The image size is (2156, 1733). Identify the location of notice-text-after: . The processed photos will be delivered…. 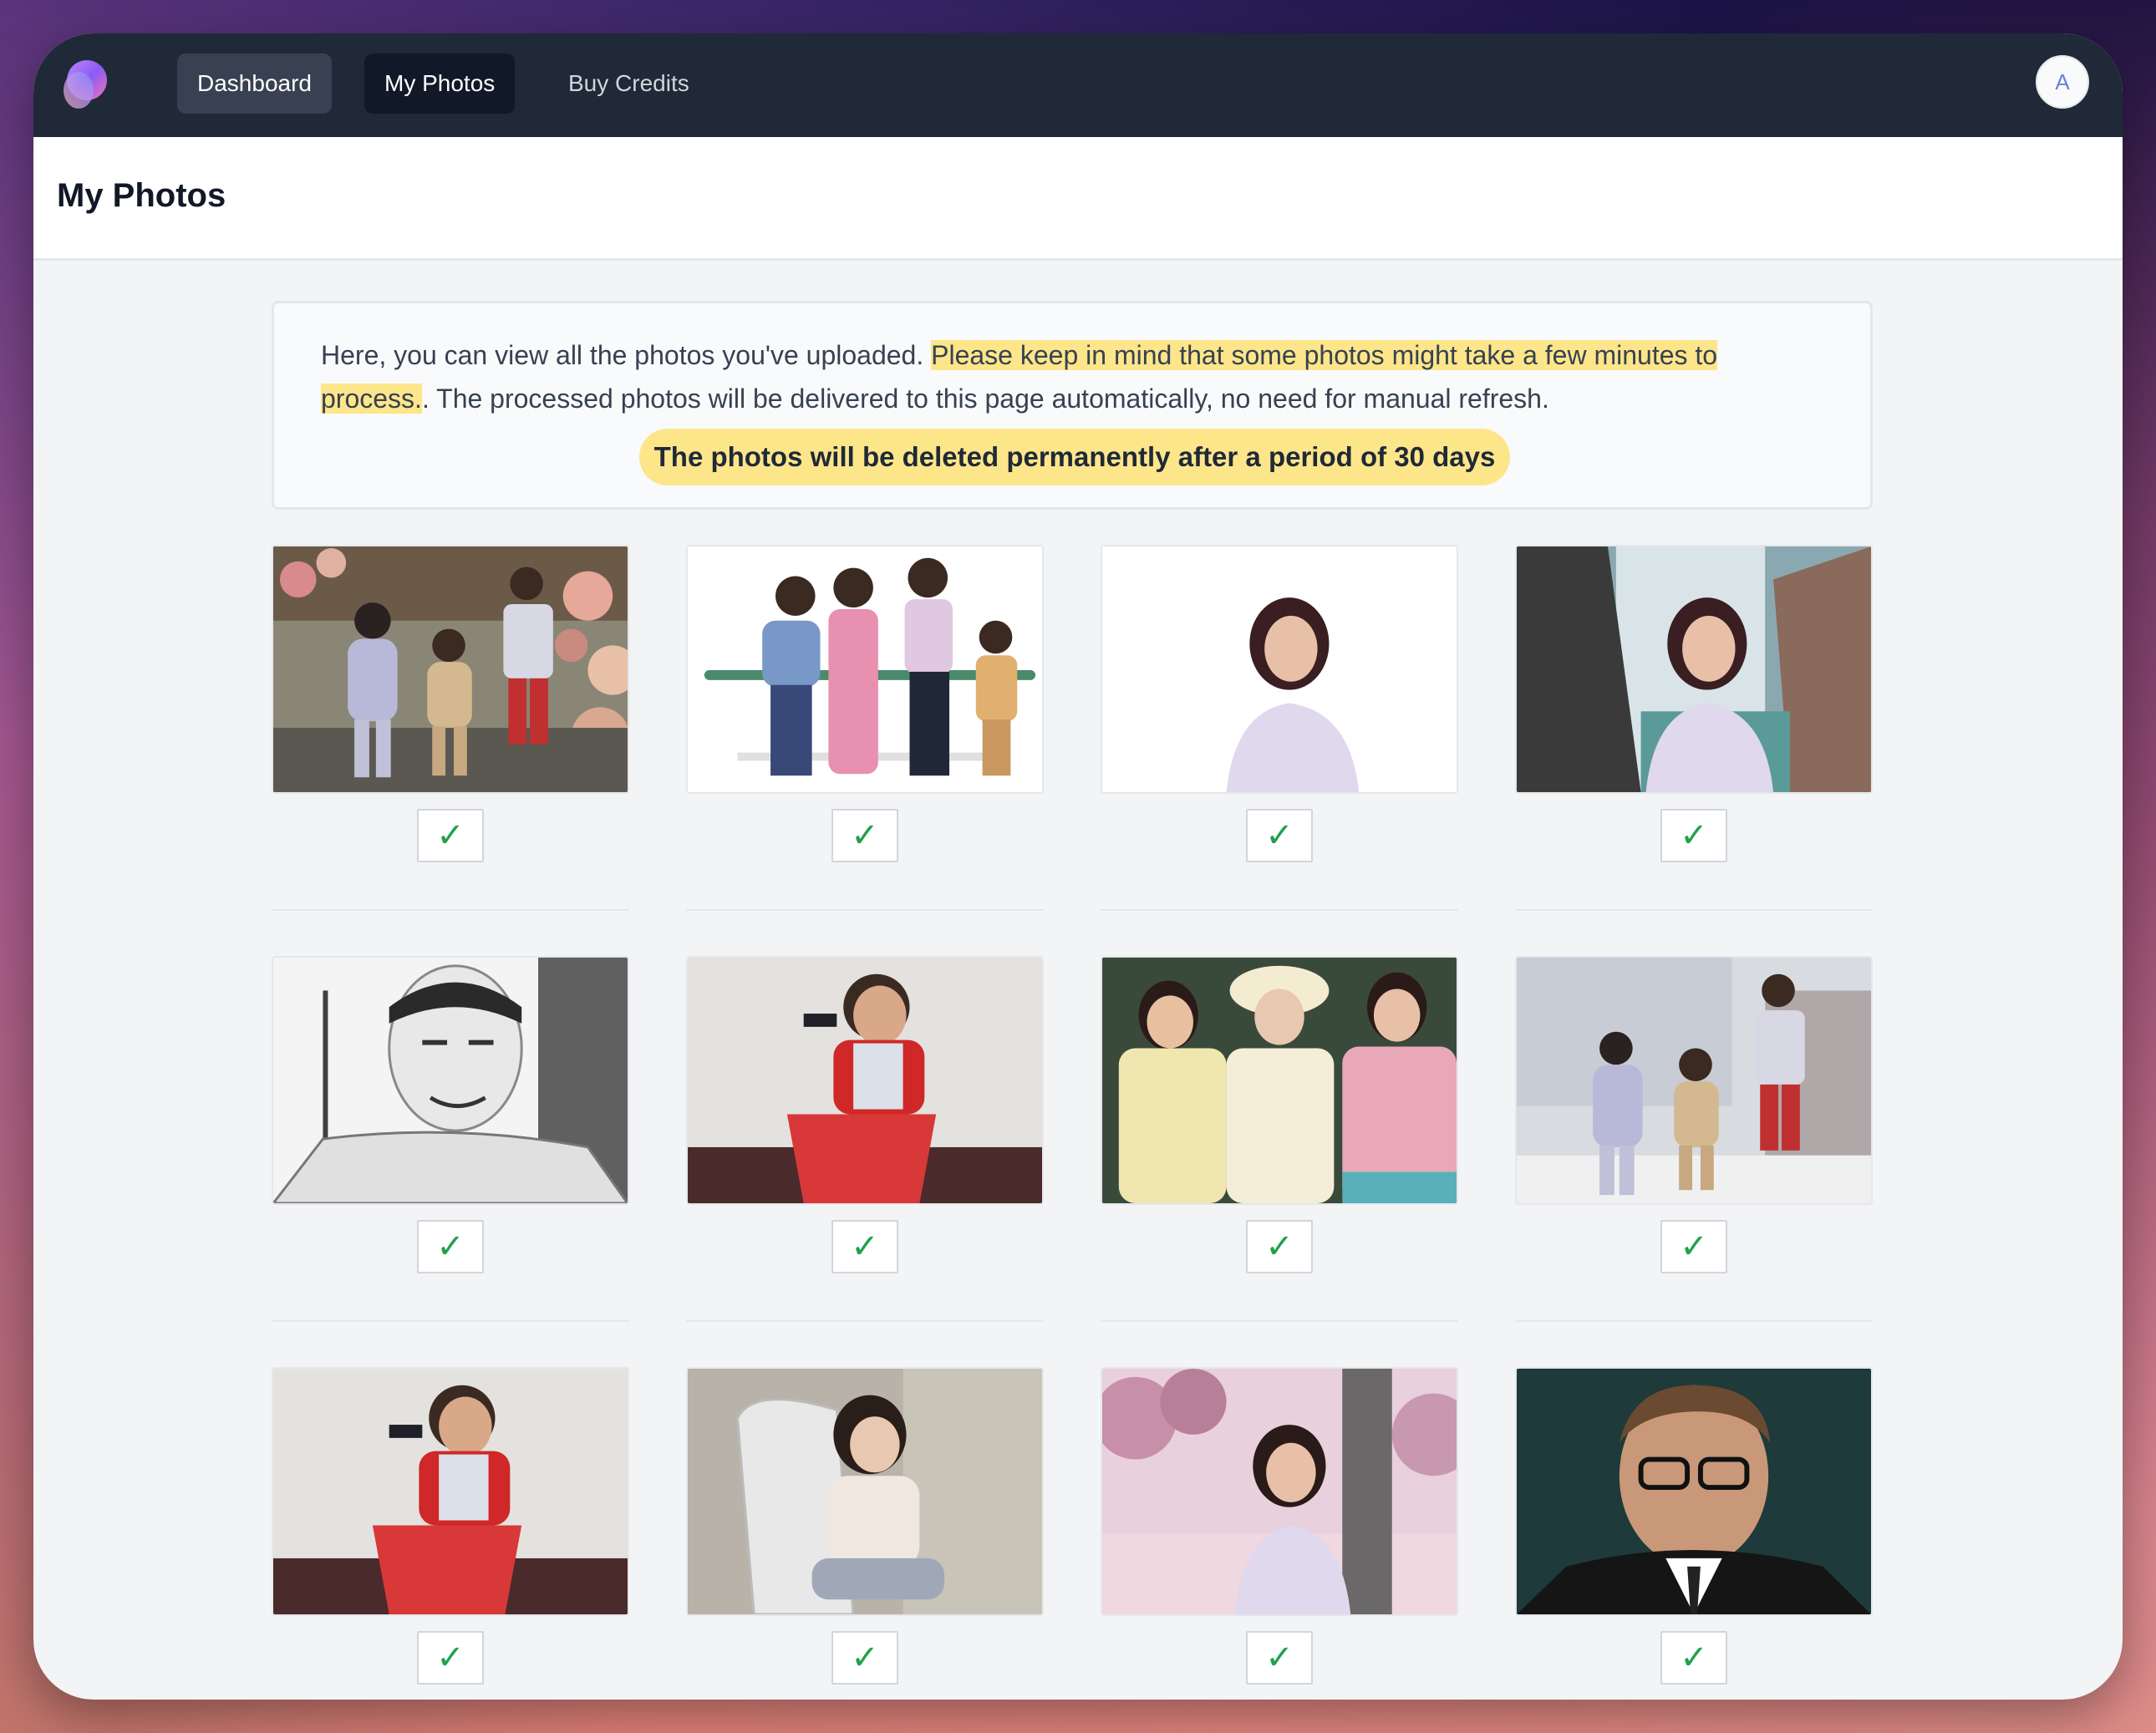
(985, 399).